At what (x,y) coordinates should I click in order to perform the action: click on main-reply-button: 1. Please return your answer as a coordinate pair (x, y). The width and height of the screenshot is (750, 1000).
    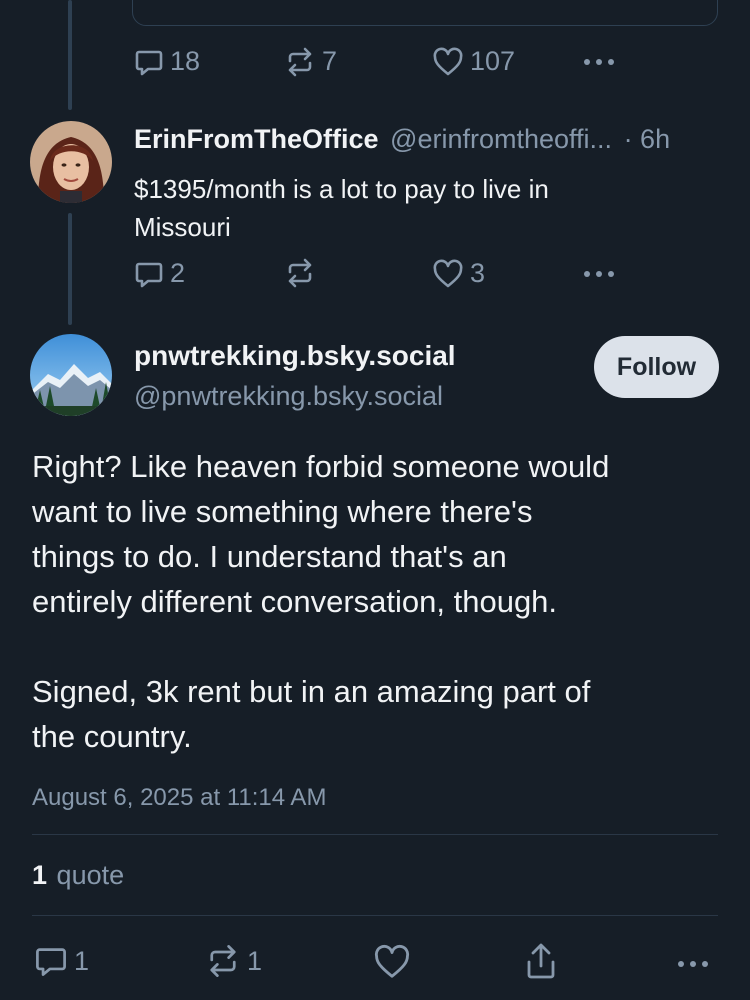
    Looking at the image, I should click on (61, 961).